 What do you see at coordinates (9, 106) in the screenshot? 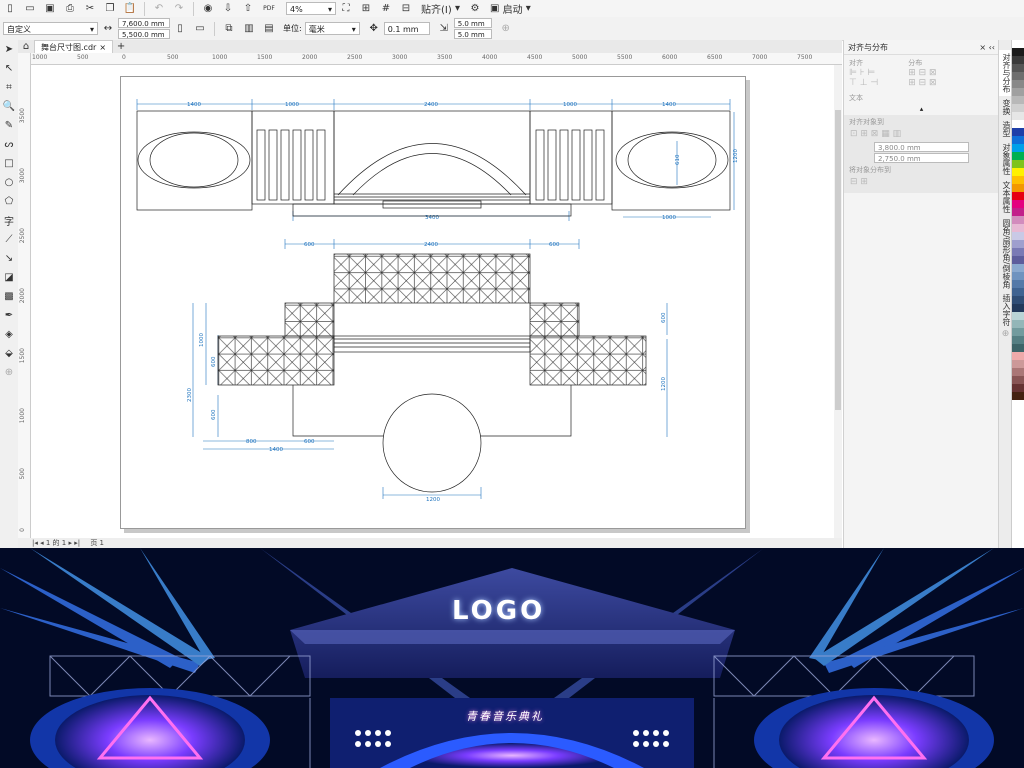
I see `zoom-tool-icon: 🔍` at bounding box center [9, 106].